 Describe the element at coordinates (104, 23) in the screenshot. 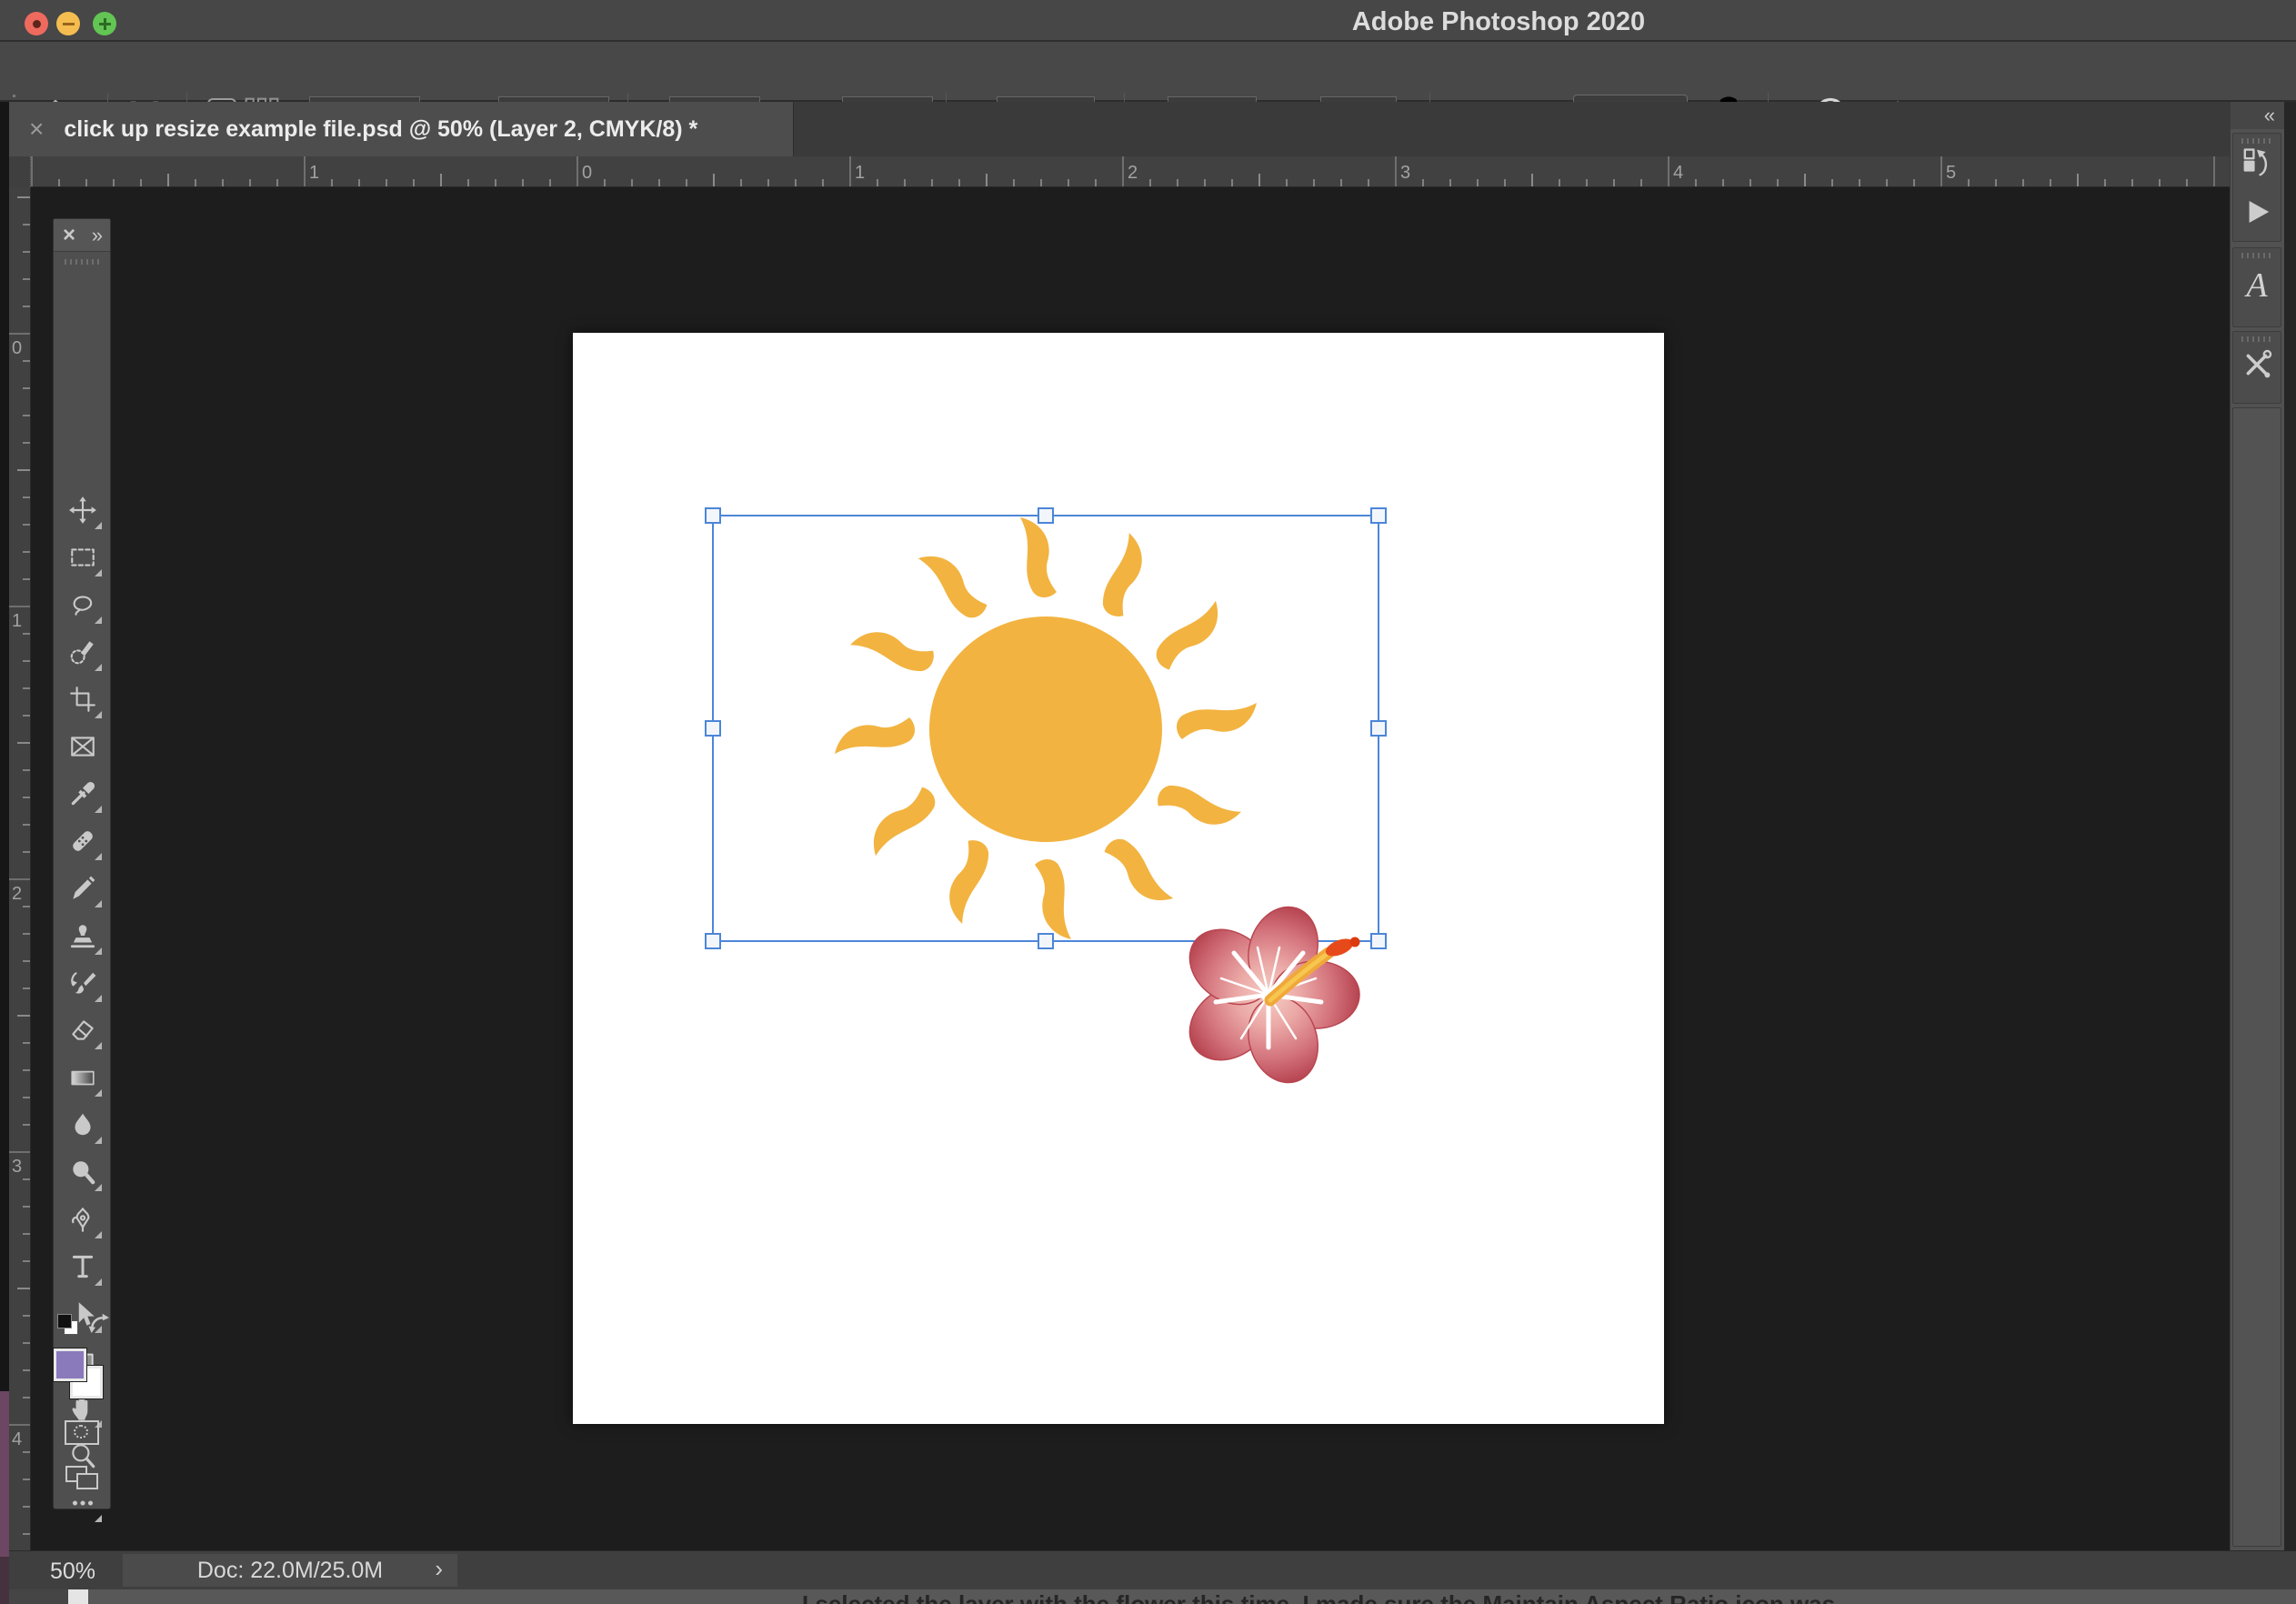

I see `zoom-window-button` at that location.